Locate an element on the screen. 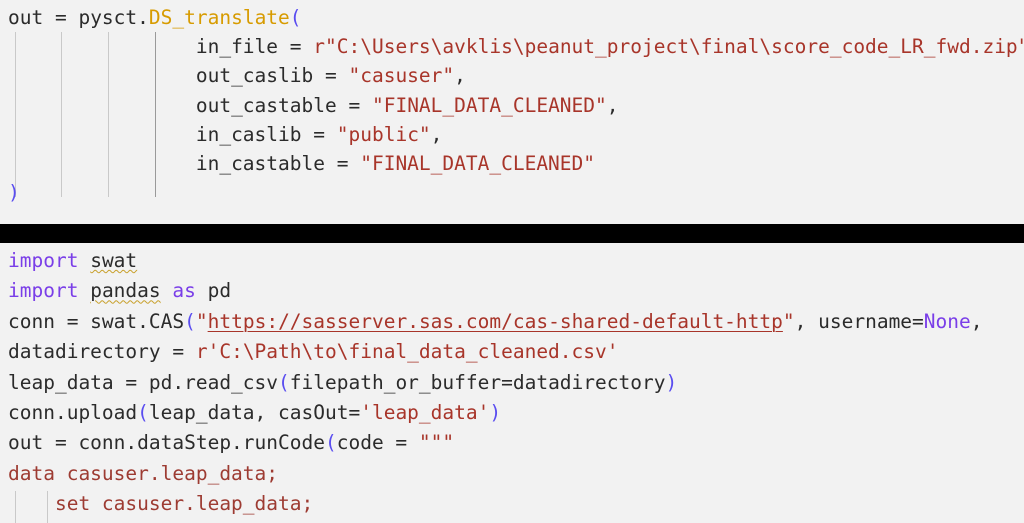 Image resolution: width=1024 pixels, height=523 pixels. code-line: in_castable = "FINAL_DATA_CLEANED" is located at coordinates (512, 163).